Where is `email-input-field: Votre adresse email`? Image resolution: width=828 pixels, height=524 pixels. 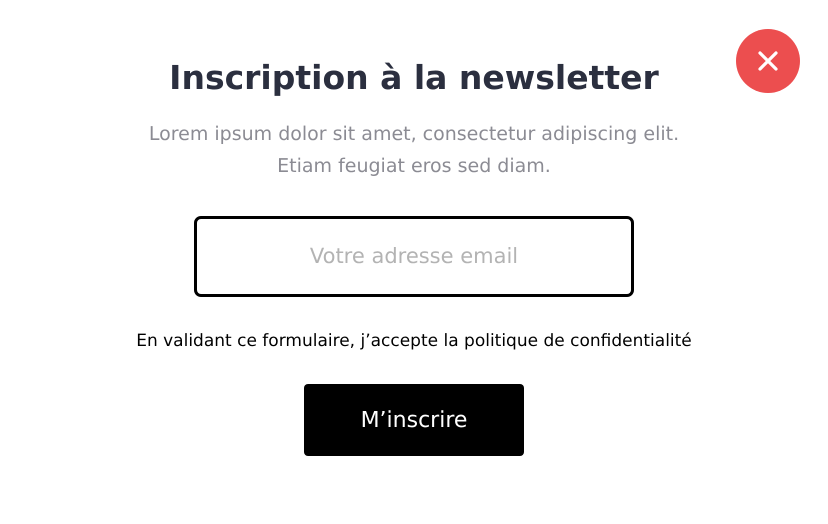 email-input-field: Votre adresse email is located at coordinates (414, 256).